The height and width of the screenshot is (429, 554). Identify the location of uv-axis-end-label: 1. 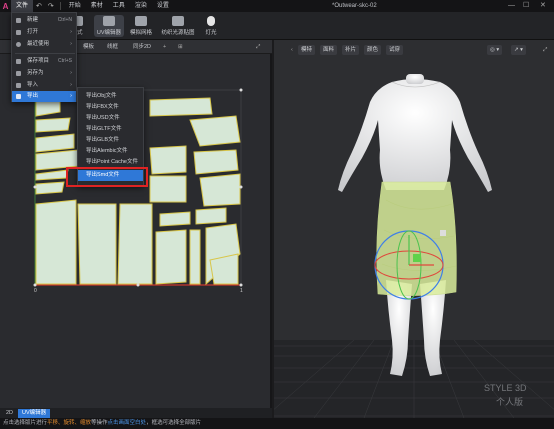
(241, 291).